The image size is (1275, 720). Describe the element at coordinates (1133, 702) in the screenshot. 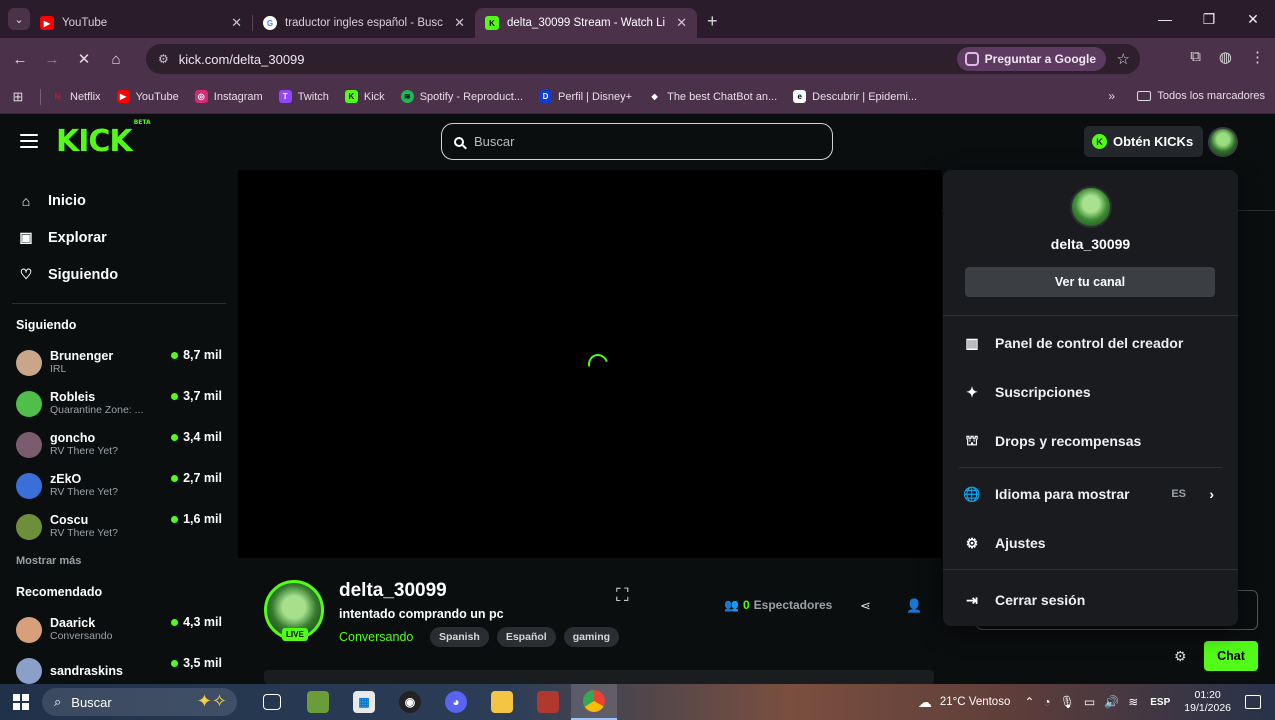

I see `wifi-icon: ≋` at that location.